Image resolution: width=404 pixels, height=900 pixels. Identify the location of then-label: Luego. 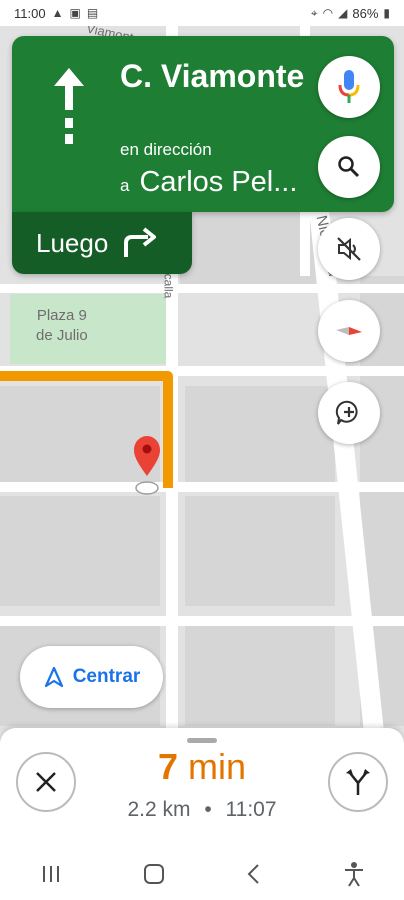
(72, 242).